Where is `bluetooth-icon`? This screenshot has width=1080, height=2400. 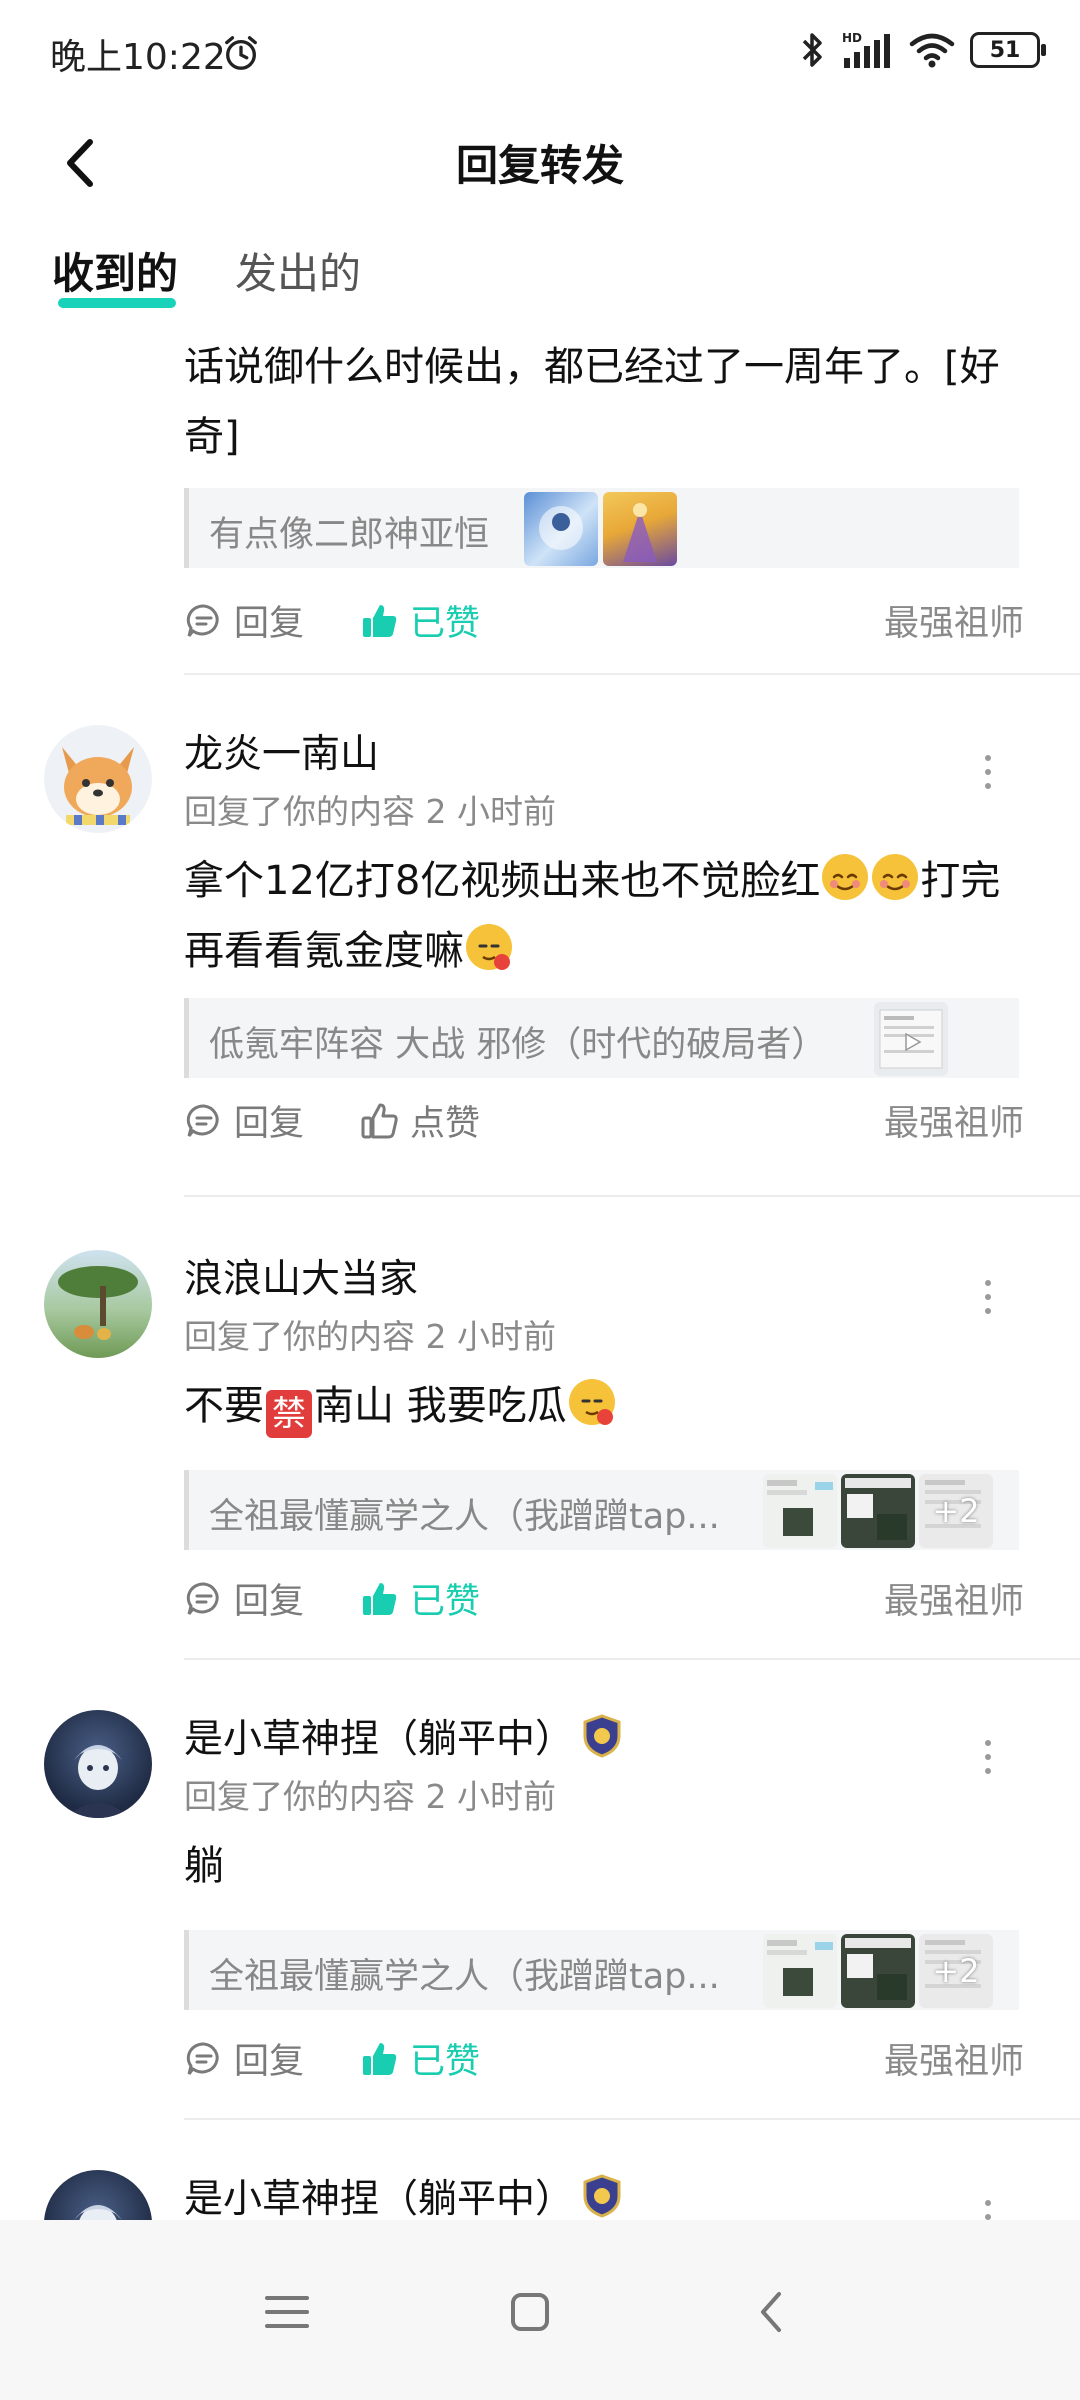 bluetooth-icon is located at coordinates (812, 50).